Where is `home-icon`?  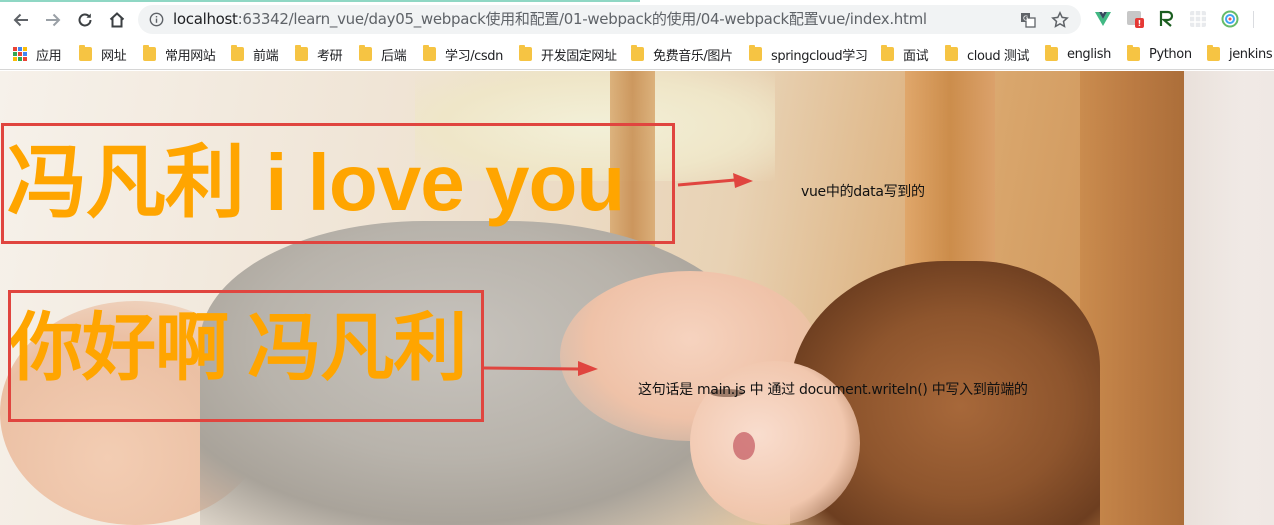 home-icon is located at coordinates (117, 20).